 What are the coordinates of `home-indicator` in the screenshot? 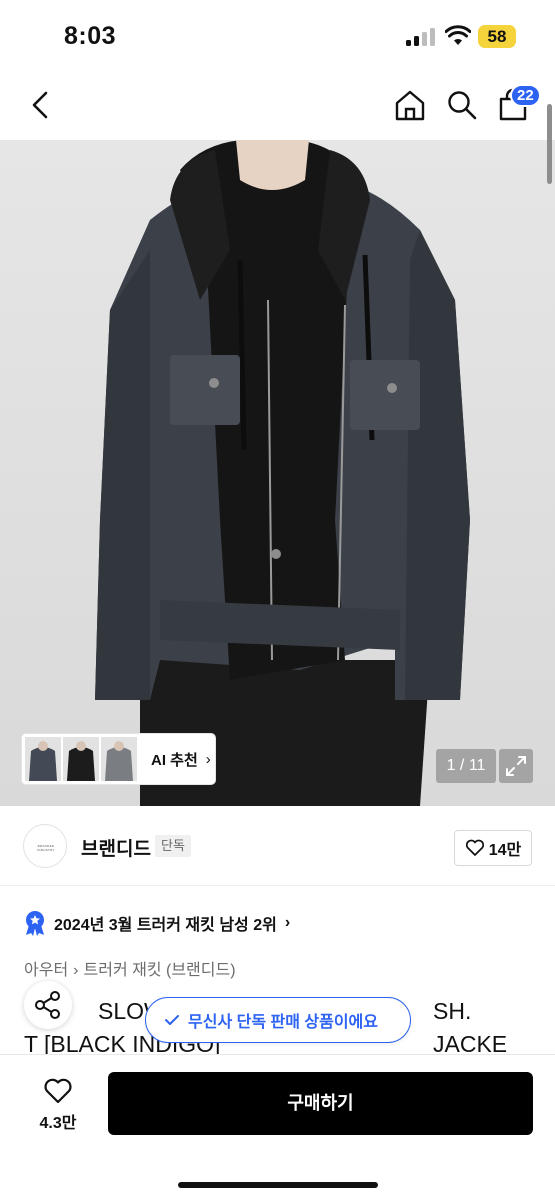 It's located at (278, 1185).